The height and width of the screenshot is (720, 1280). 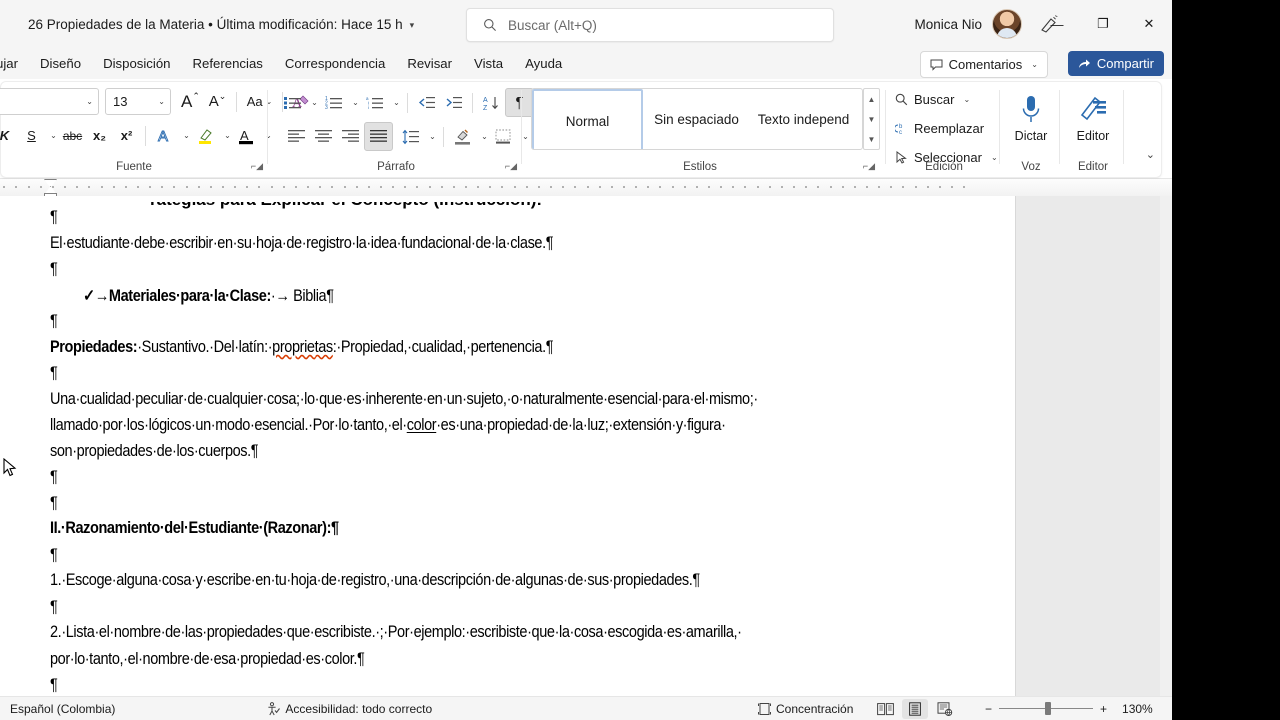 What do you see at coordinates (587, 119) in the screenshot?
I see `style-item-0: Normal` at bounding box center [587, 119].